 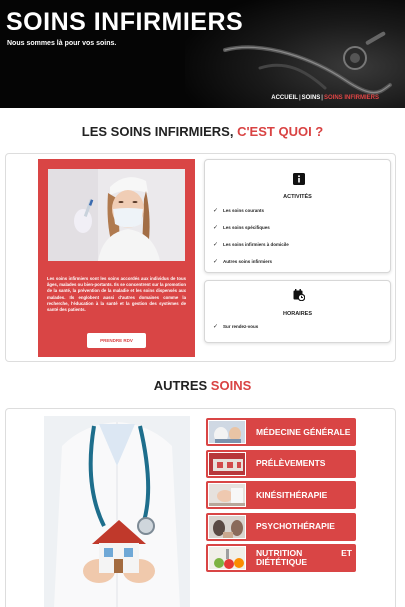 I want to click on breadcrumb: ACCUEIL|SOINS|SOINS INFIRMIERS, so click(x=325, y=98).